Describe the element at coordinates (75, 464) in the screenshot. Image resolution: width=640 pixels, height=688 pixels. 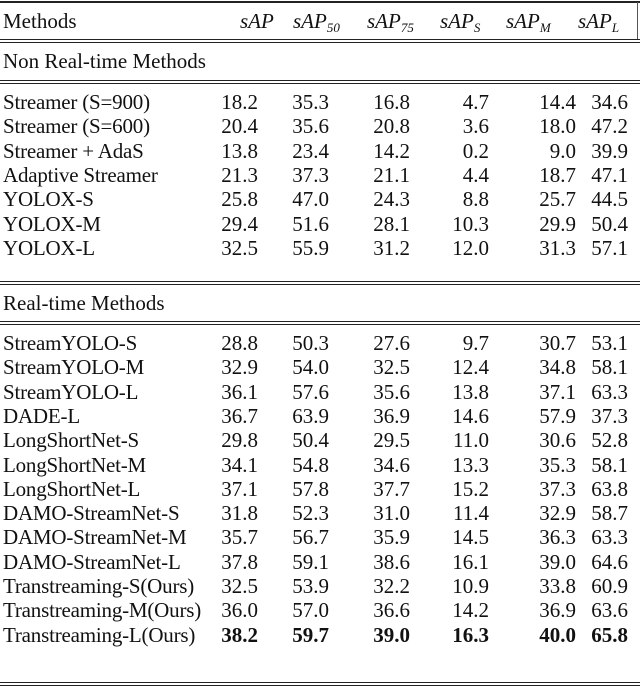
I see `method-name: LongShortNet-M` at that location.